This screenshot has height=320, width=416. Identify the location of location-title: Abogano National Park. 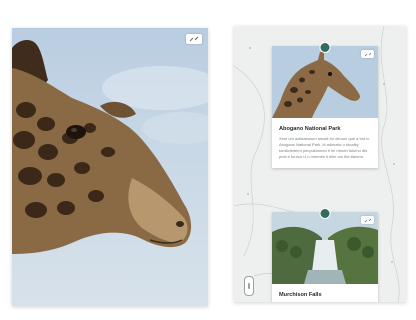
(310, 129).